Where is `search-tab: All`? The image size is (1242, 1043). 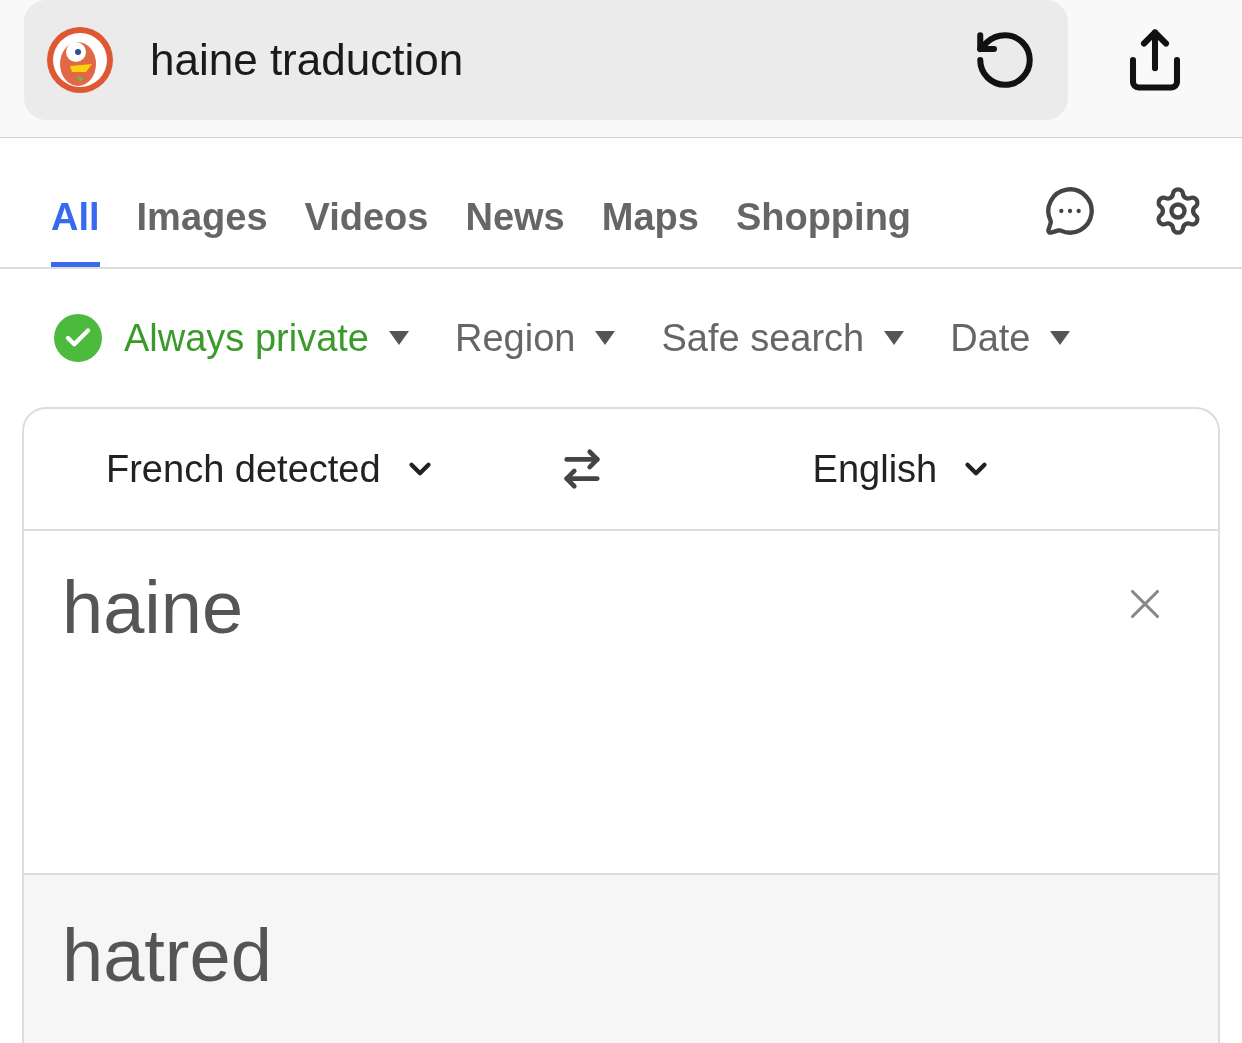
search-tab: All is located at coordinates (75, 232).